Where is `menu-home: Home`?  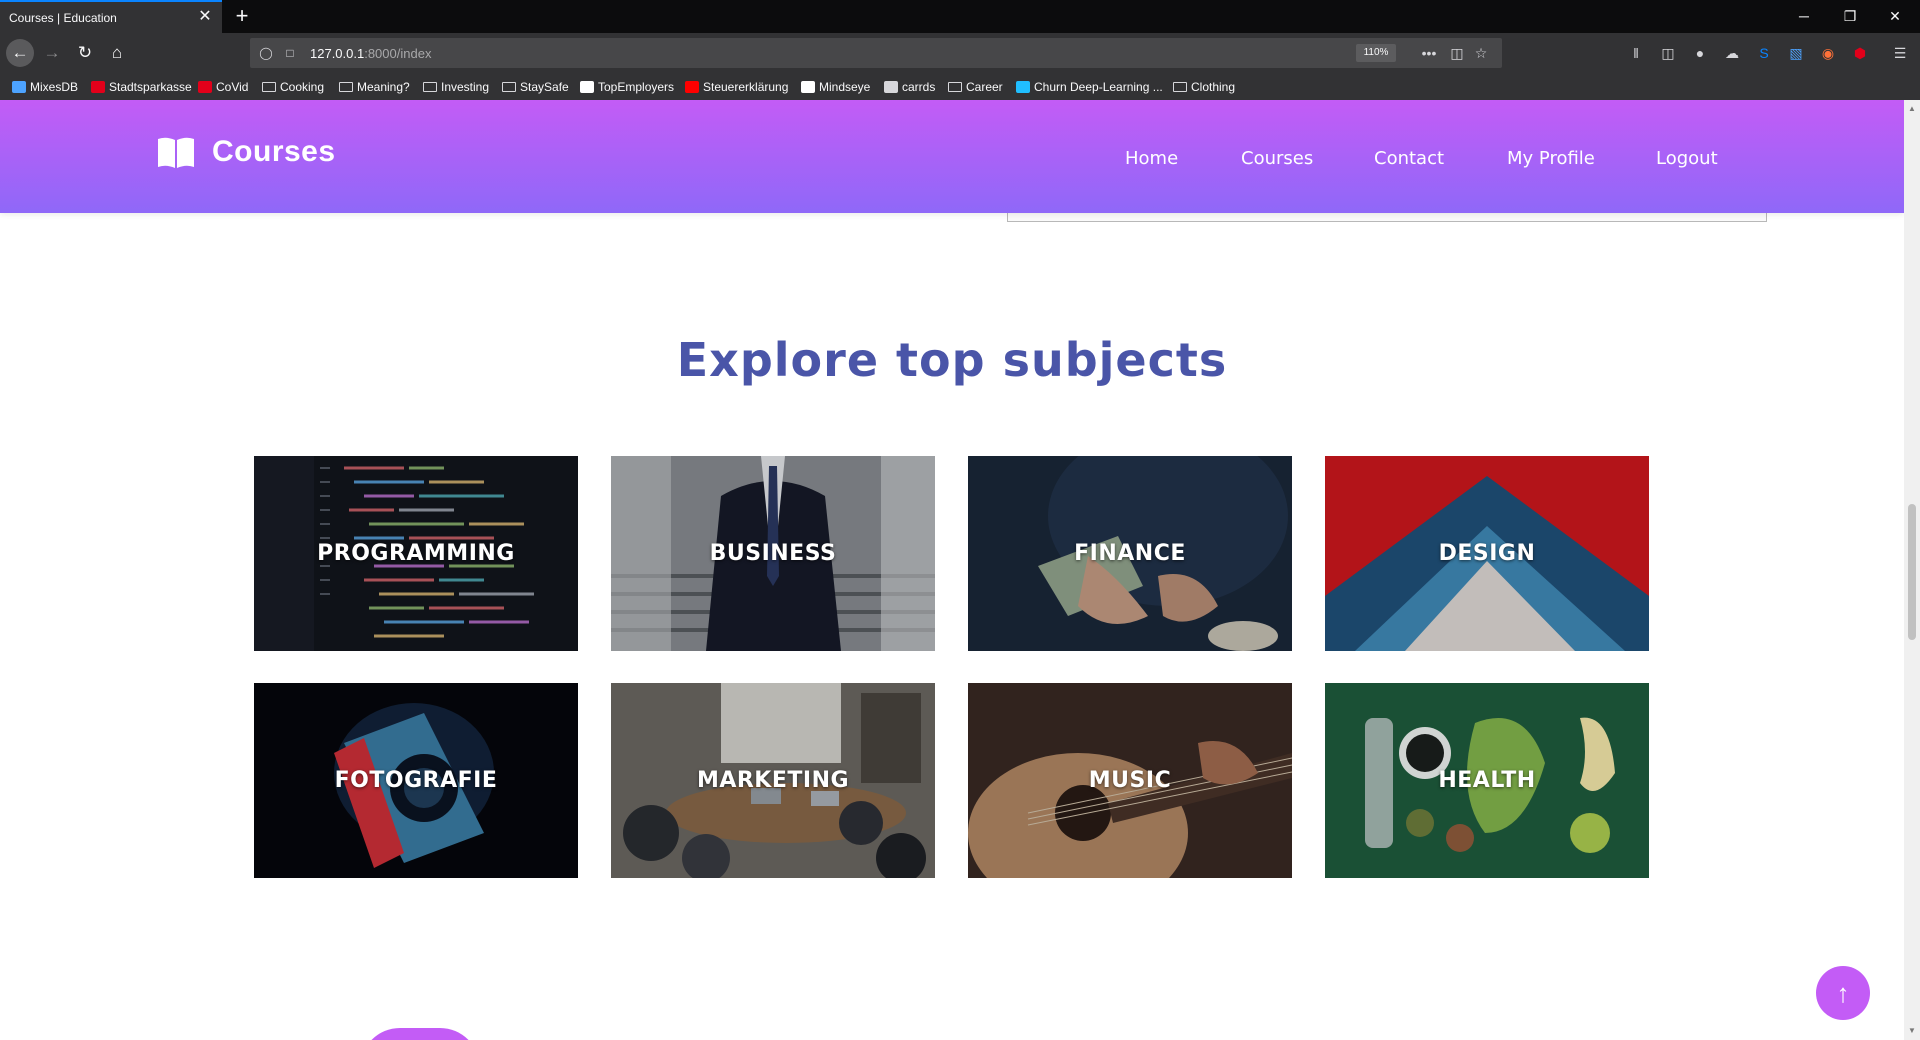 menu-home: Home is located at coordinates (1151, 158).